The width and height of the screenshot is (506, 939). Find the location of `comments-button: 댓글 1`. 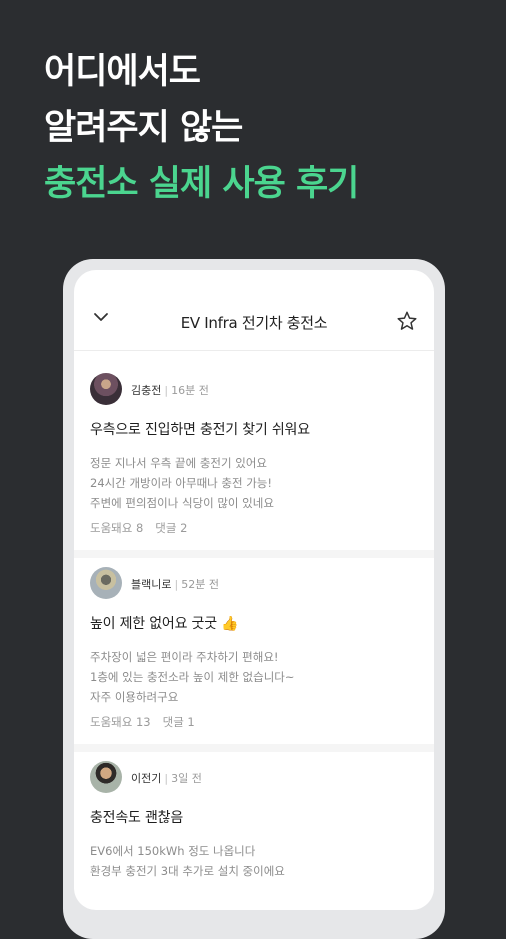

comments-button: 댓글 1 is located at coordinates (179, 722).